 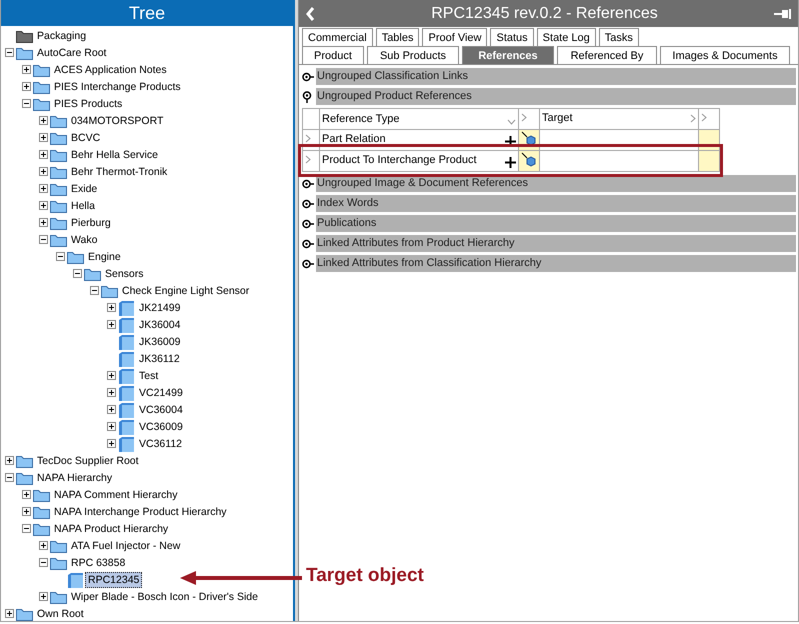 I want to click on section-header: Linked Attributes from Classification Hierarchy, so click(x=556, y=263).